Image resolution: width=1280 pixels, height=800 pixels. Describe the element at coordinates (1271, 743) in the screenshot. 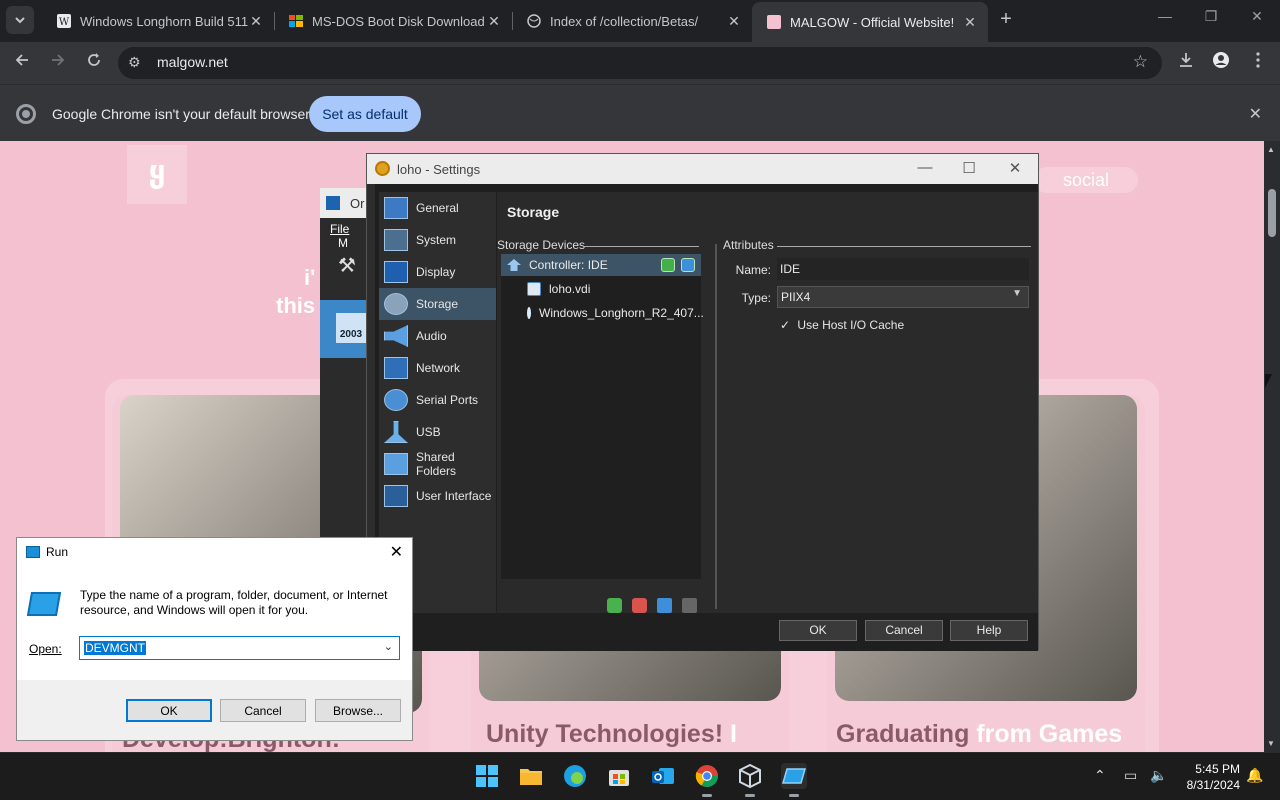

I see `scroll-down-icon: ▼` at that location.